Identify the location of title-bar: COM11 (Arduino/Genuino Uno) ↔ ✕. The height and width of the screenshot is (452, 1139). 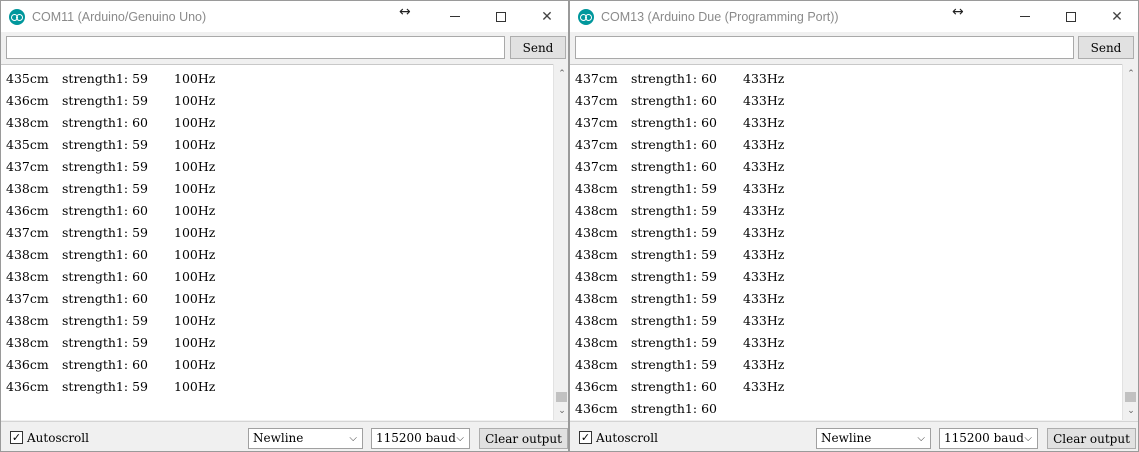
(284, 16).